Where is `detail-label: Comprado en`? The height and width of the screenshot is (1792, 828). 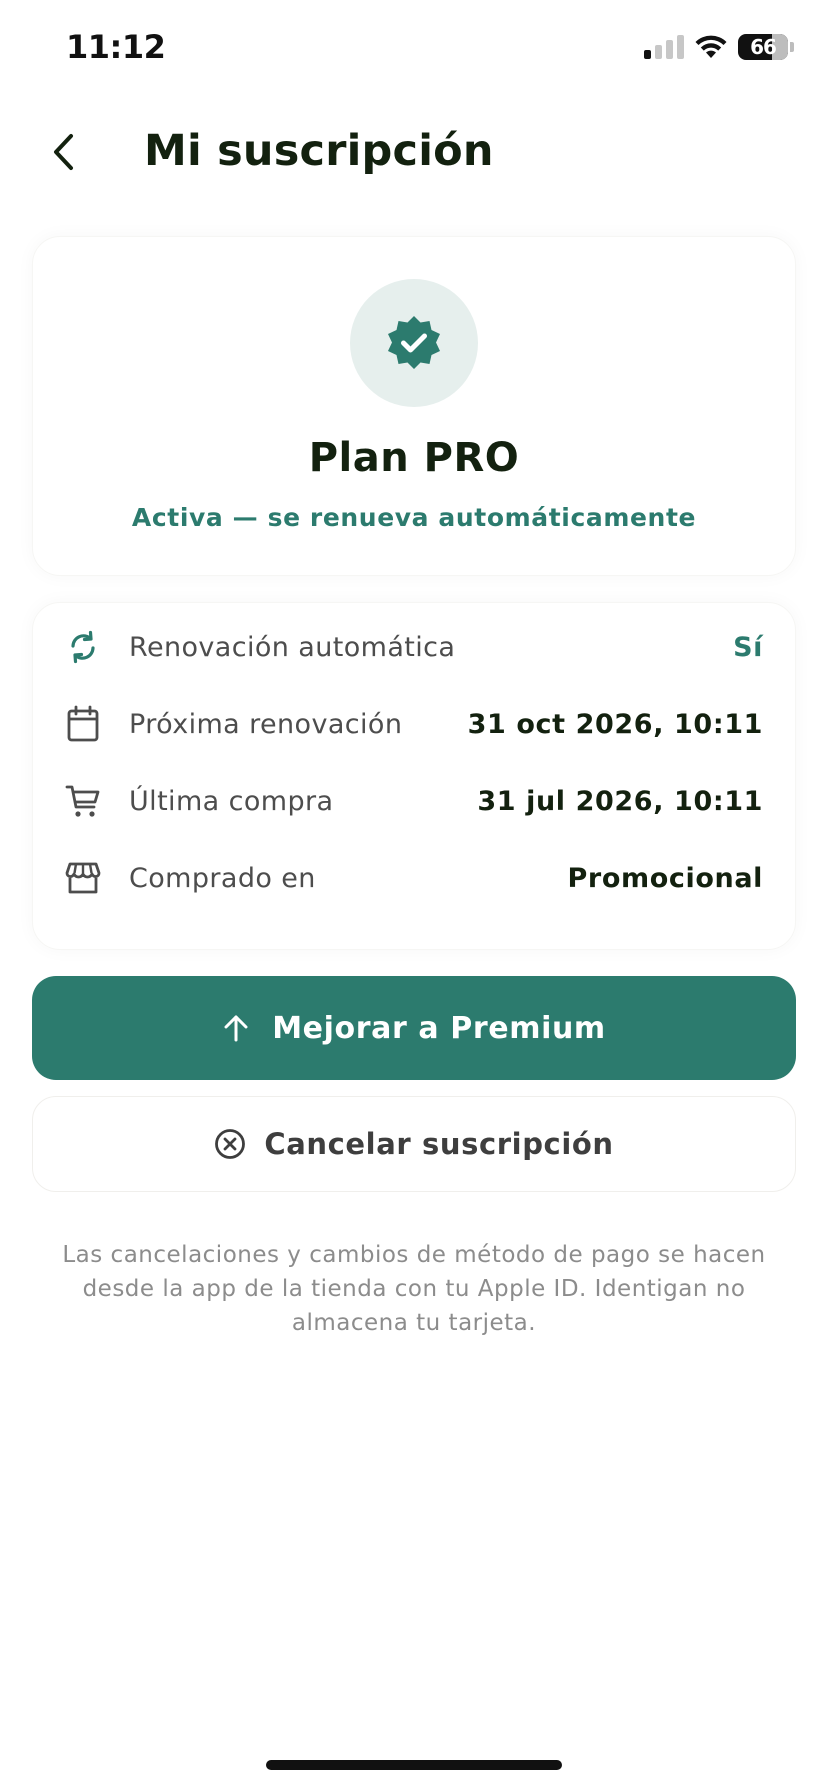
detail-label: Comprado en is located at coordinates (222, 878).